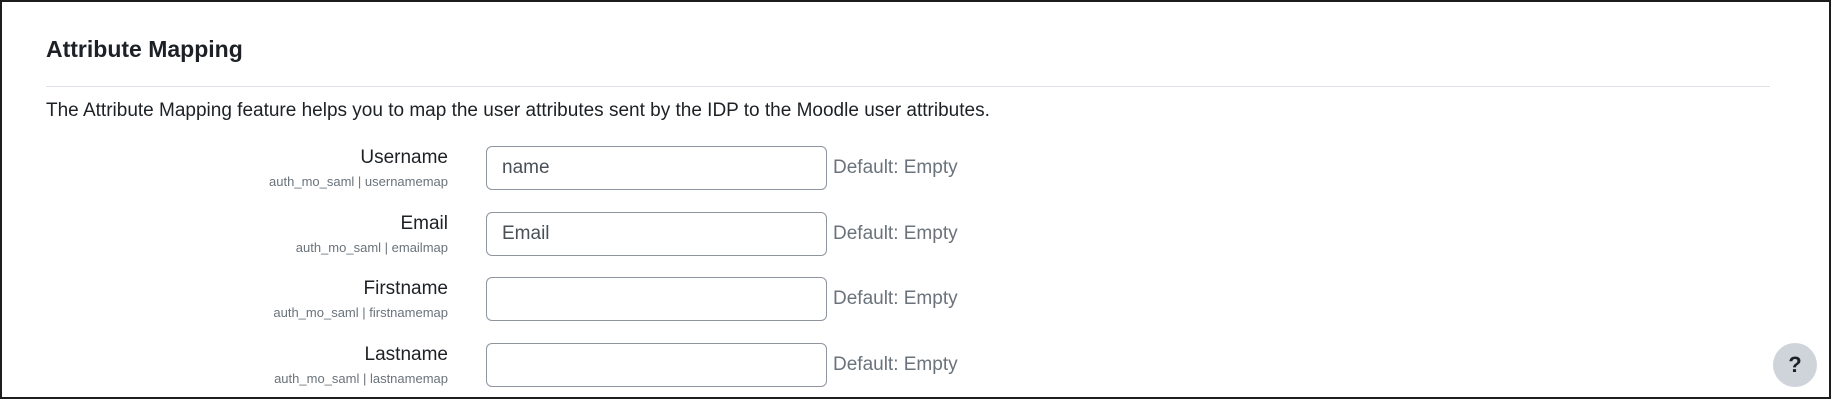  What do you see at coordinates (238, 299) in the screenshot?
I see `setting-label-block: Firstname auth_mo_saml | firstnamemap` at bounding box center [238, 299].